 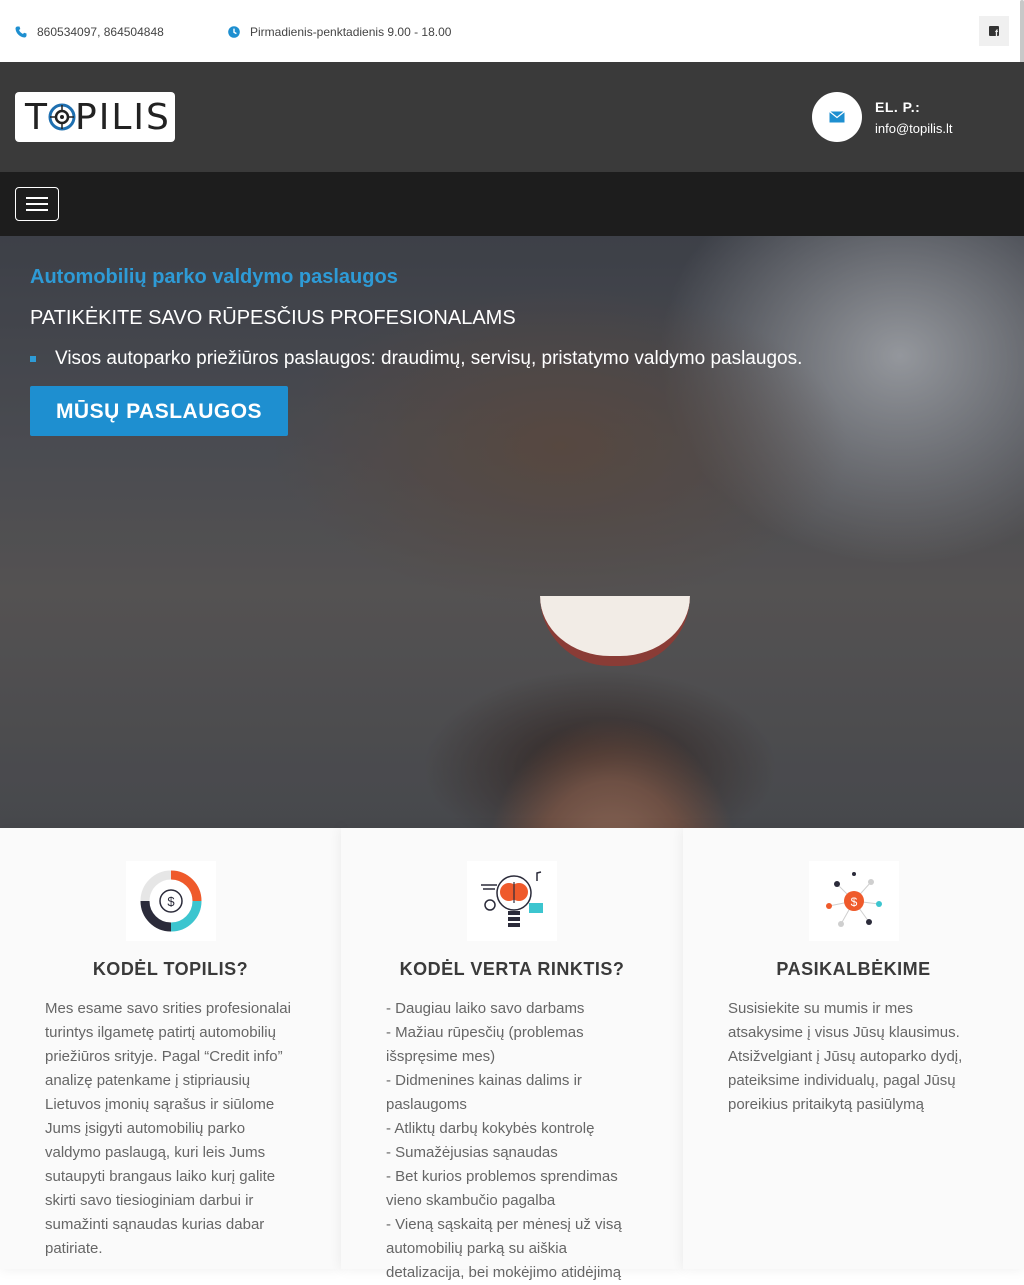 What do you see at coordinates (159, 411) in the screenshot?
I see `services-button: MŪSŲ PASLAUGOS` at bounding box center [159, 411].